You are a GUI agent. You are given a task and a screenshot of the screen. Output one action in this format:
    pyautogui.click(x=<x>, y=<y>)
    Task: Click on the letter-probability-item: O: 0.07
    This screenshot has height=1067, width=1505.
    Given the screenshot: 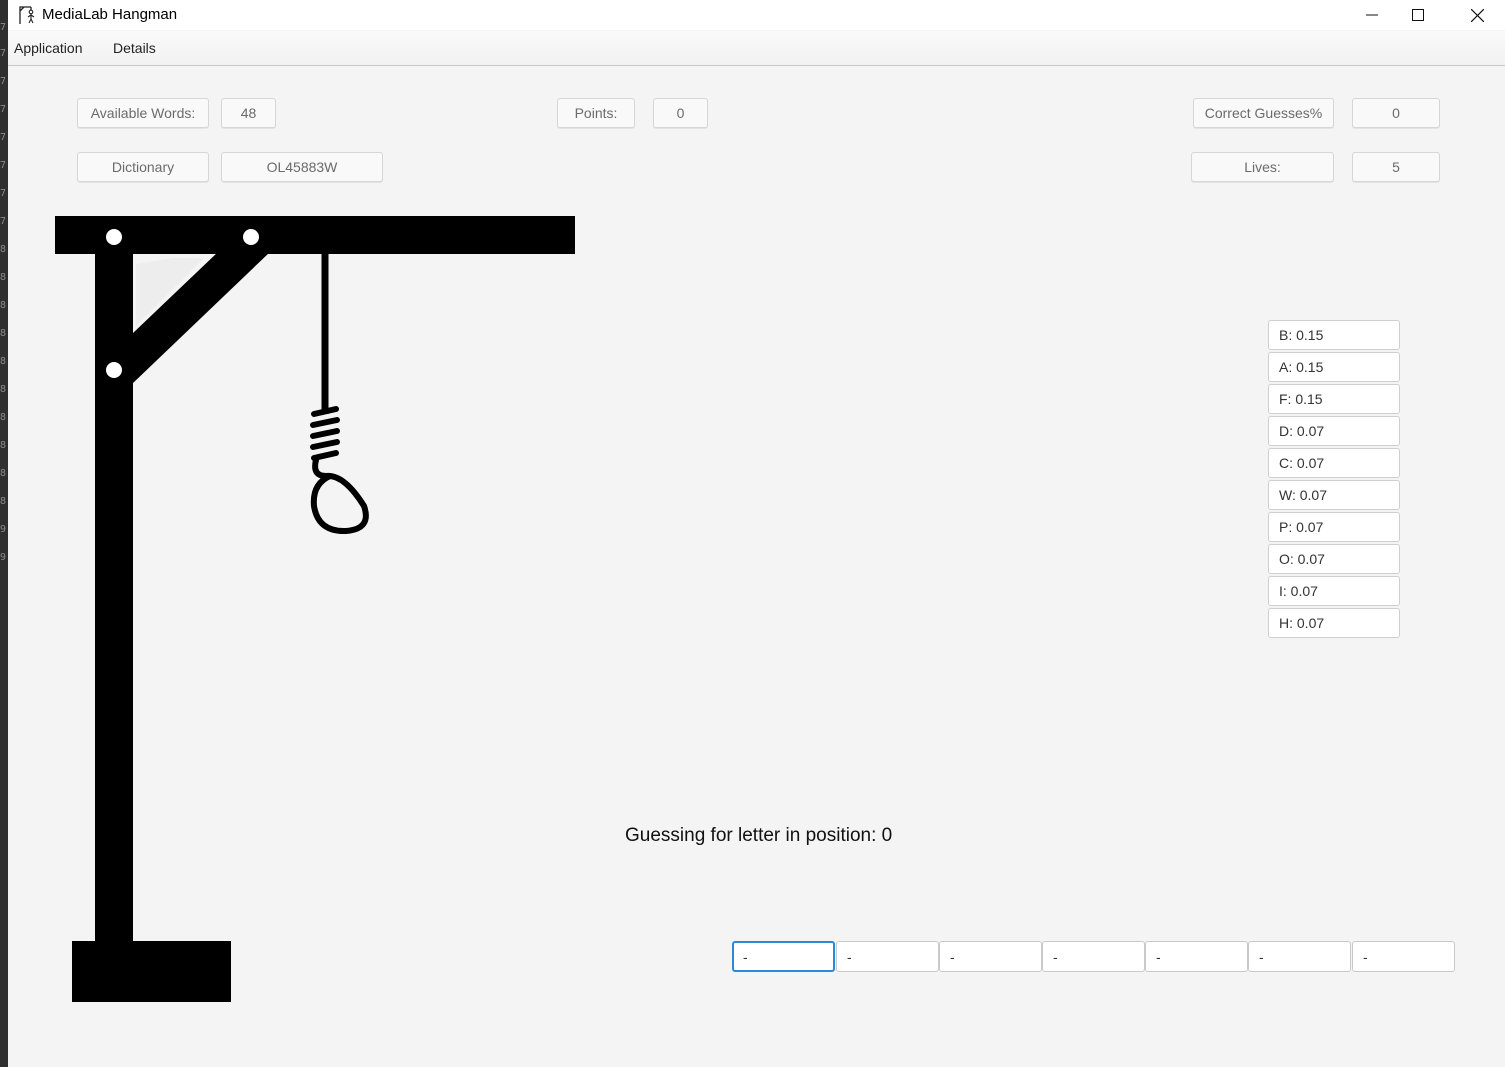 What is the action you would take?
    pyautogui.click(x=1334, y=559)
    